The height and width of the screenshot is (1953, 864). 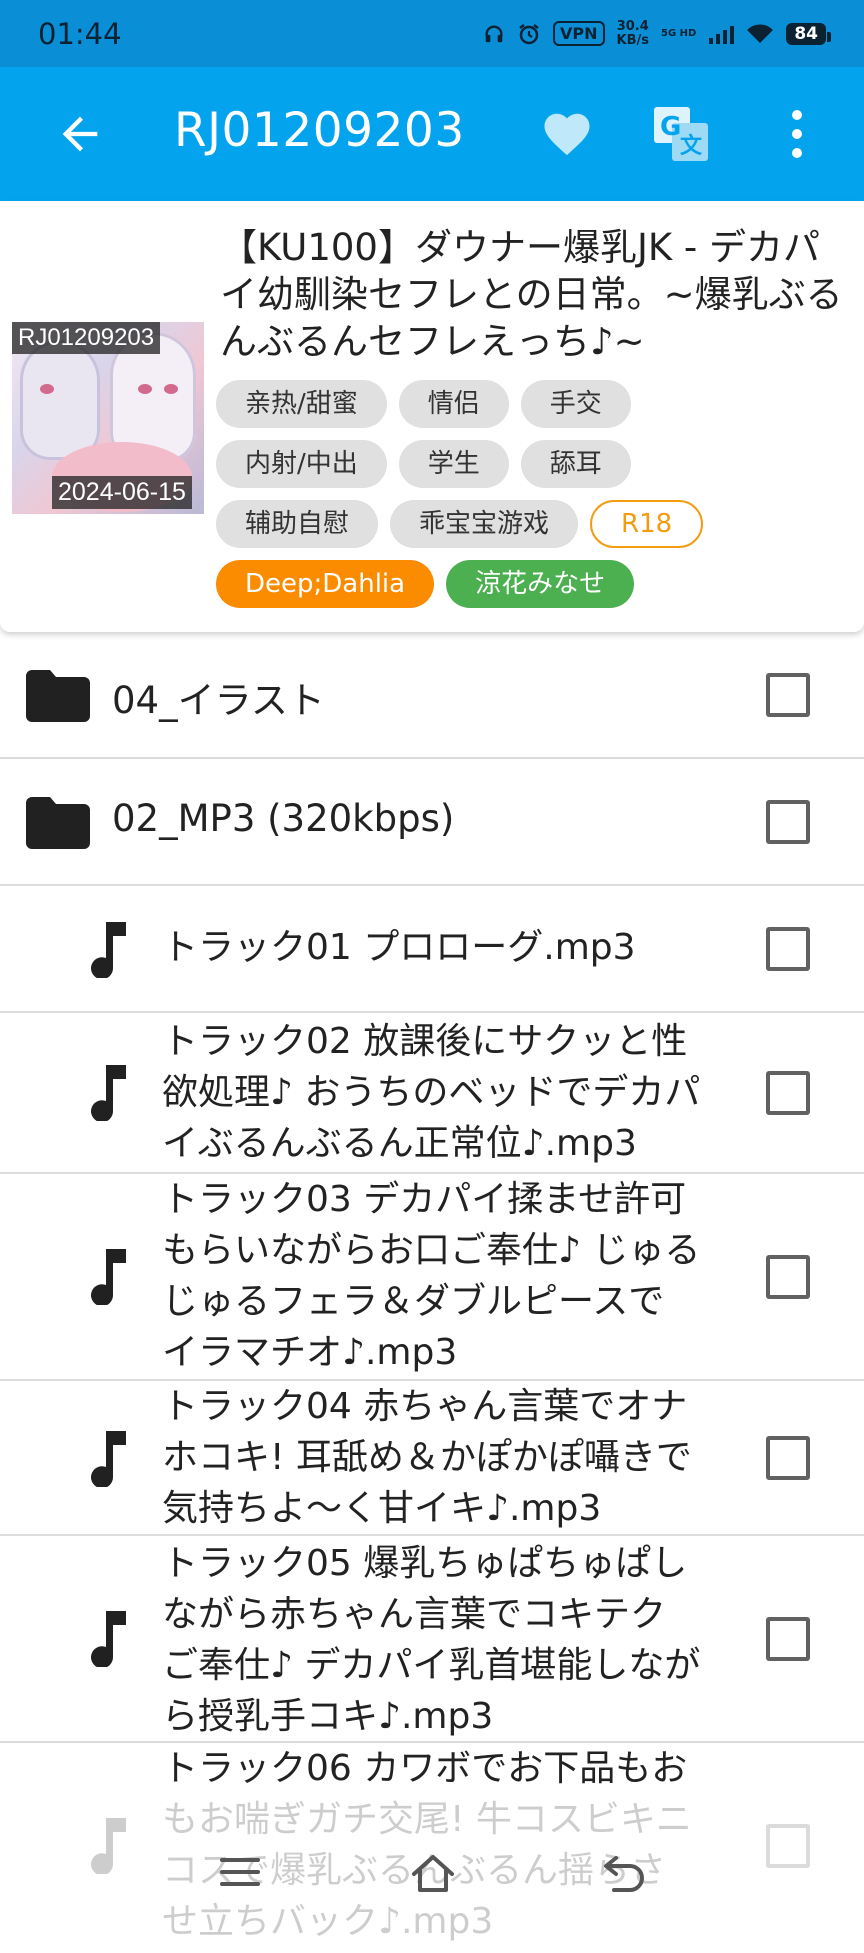 I want to click on tag-row: 内射/中出 学生 舔耳, so click(x=536, y=464).